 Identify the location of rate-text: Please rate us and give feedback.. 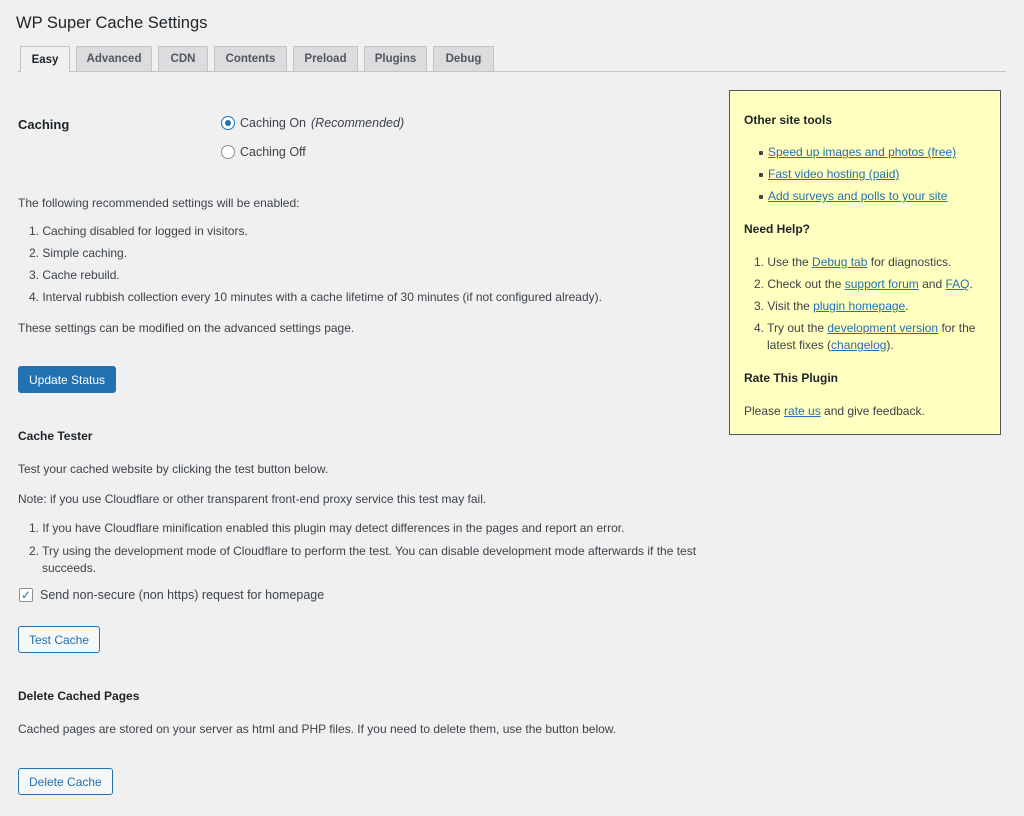
(834, 411).